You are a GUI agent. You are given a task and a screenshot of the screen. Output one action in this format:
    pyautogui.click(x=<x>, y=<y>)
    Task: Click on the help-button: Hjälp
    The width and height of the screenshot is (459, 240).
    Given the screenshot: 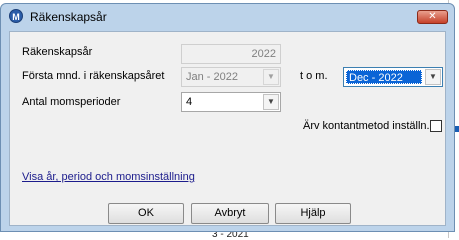 What is the action you would take?
    pyautogui.click(x=313, y=213)
    